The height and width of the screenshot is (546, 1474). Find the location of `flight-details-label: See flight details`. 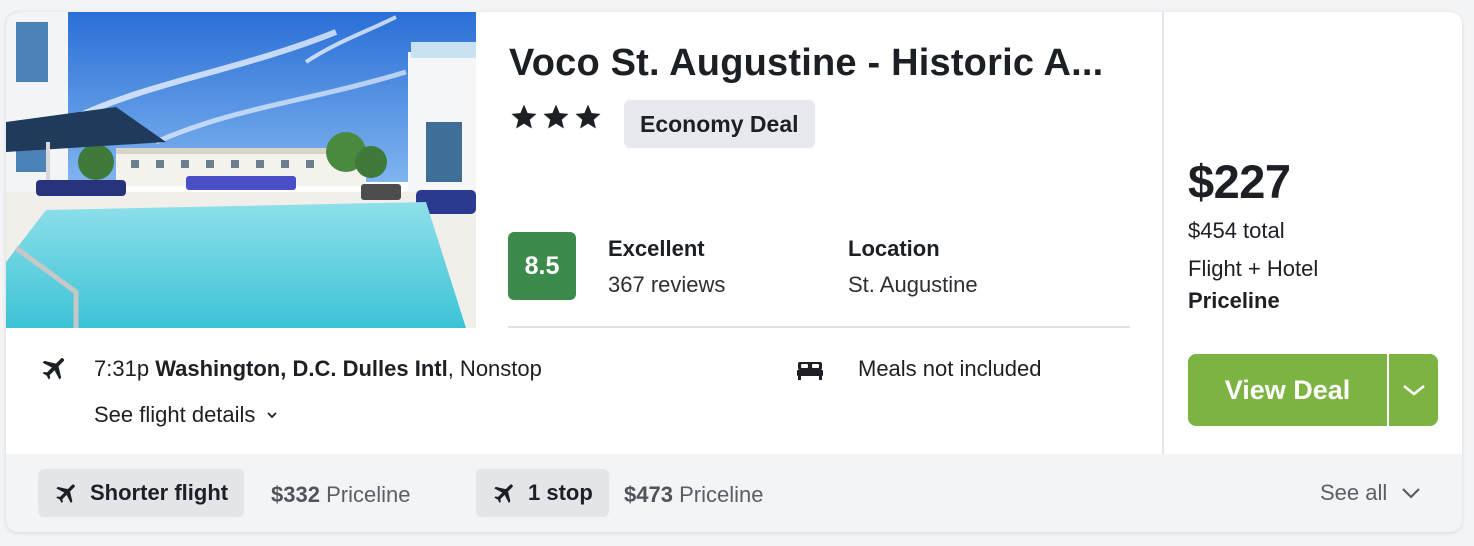

flight-details-label: See flight details is located at coordinates (175, 414).